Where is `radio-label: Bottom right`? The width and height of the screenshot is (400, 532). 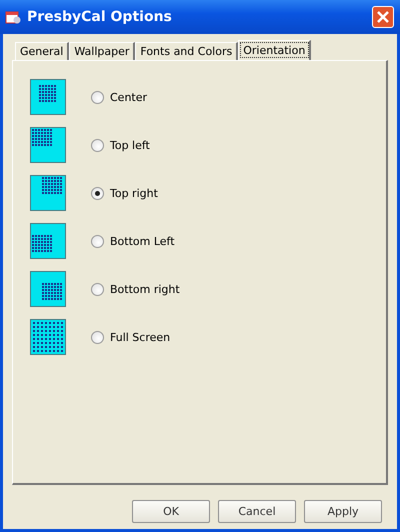 radio-label: Bottom right is located at coordinates (145, 289).